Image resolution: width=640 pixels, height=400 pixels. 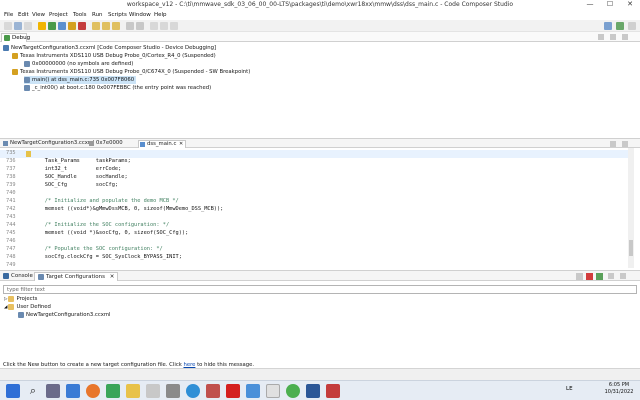 I want to click on debug-icon, so click(x=52, y=26).